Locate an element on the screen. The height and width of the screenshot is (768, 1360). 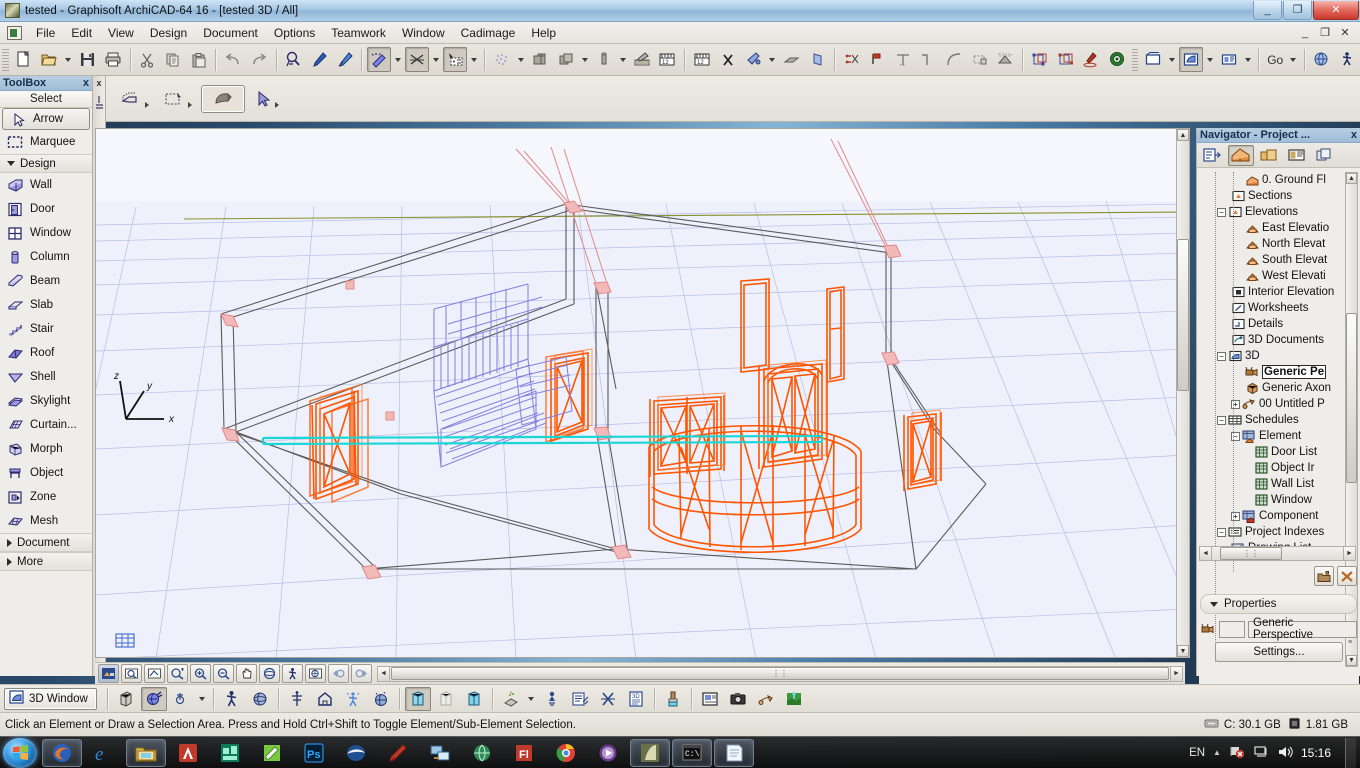
photo-render-icon is located at coordinates (738, 699).